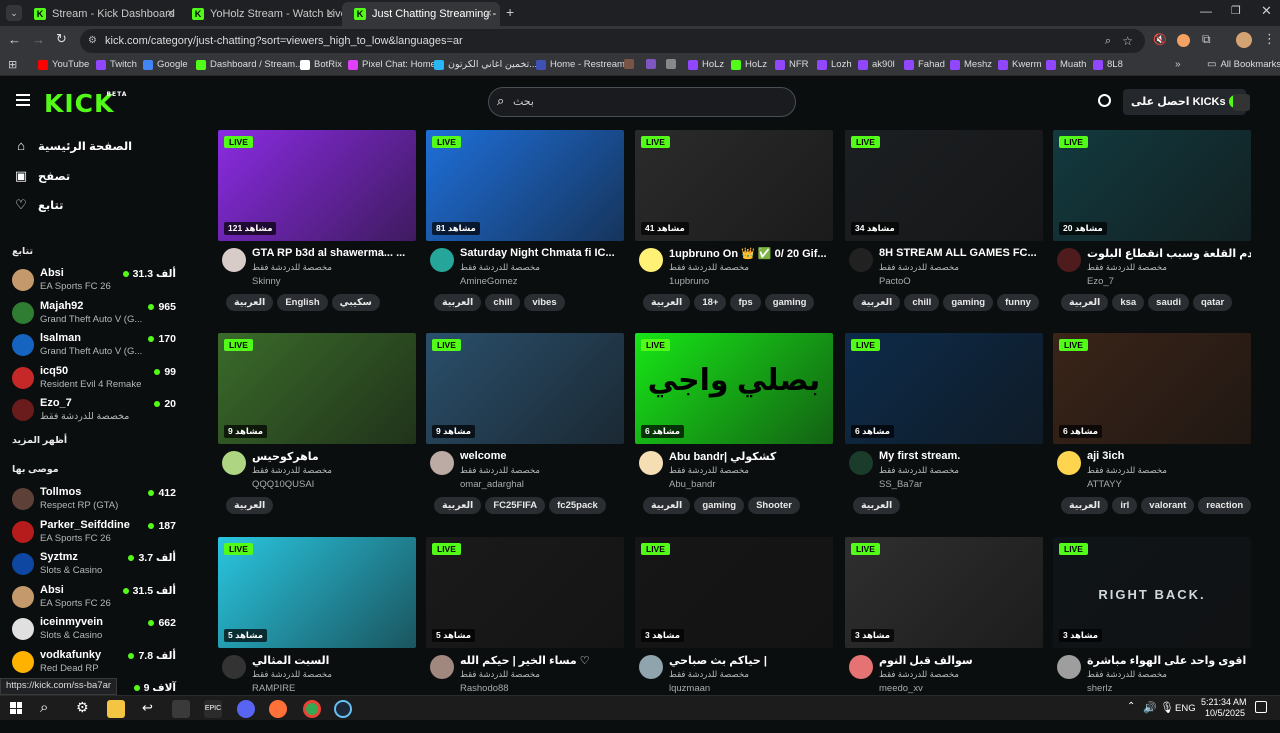 The height and width of the screenshot is (733, 1280). I want to click on stream-thumbnail: LIVE 81 مشاهد, so click(525, 185).